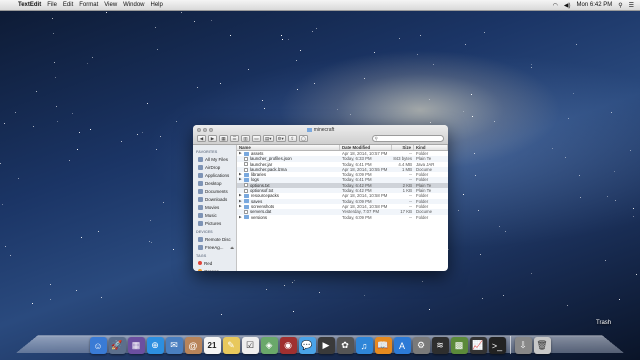  I want to click on ibooks-icon: 📖, so click(383, 345).